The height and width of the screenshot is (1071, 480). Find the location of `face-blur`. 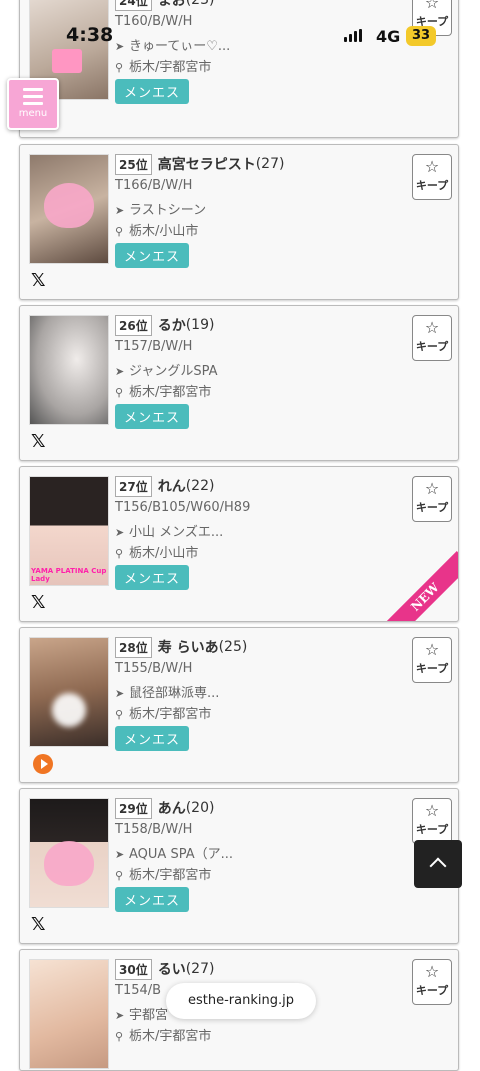

face-blur is located at coordinates (69, 710).